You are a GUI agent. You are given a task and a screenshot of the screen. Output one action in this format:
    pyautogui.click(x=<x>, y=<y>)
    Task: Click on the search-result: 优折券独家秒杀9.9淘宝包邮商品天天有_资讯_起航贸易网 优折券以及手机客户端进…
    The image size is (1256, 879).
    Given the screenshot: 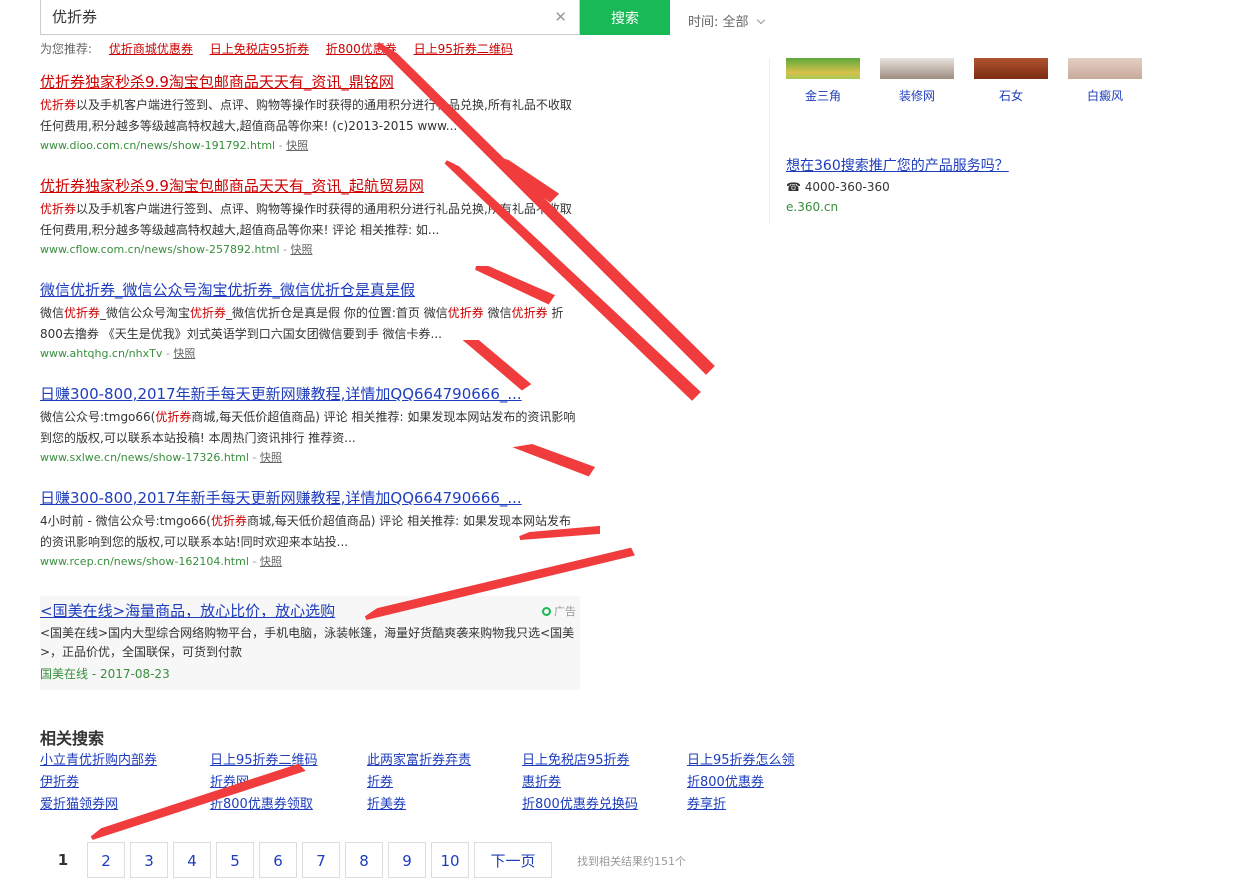 What is the action you would take?
    pyautogui.click(x=312, y=217)
    